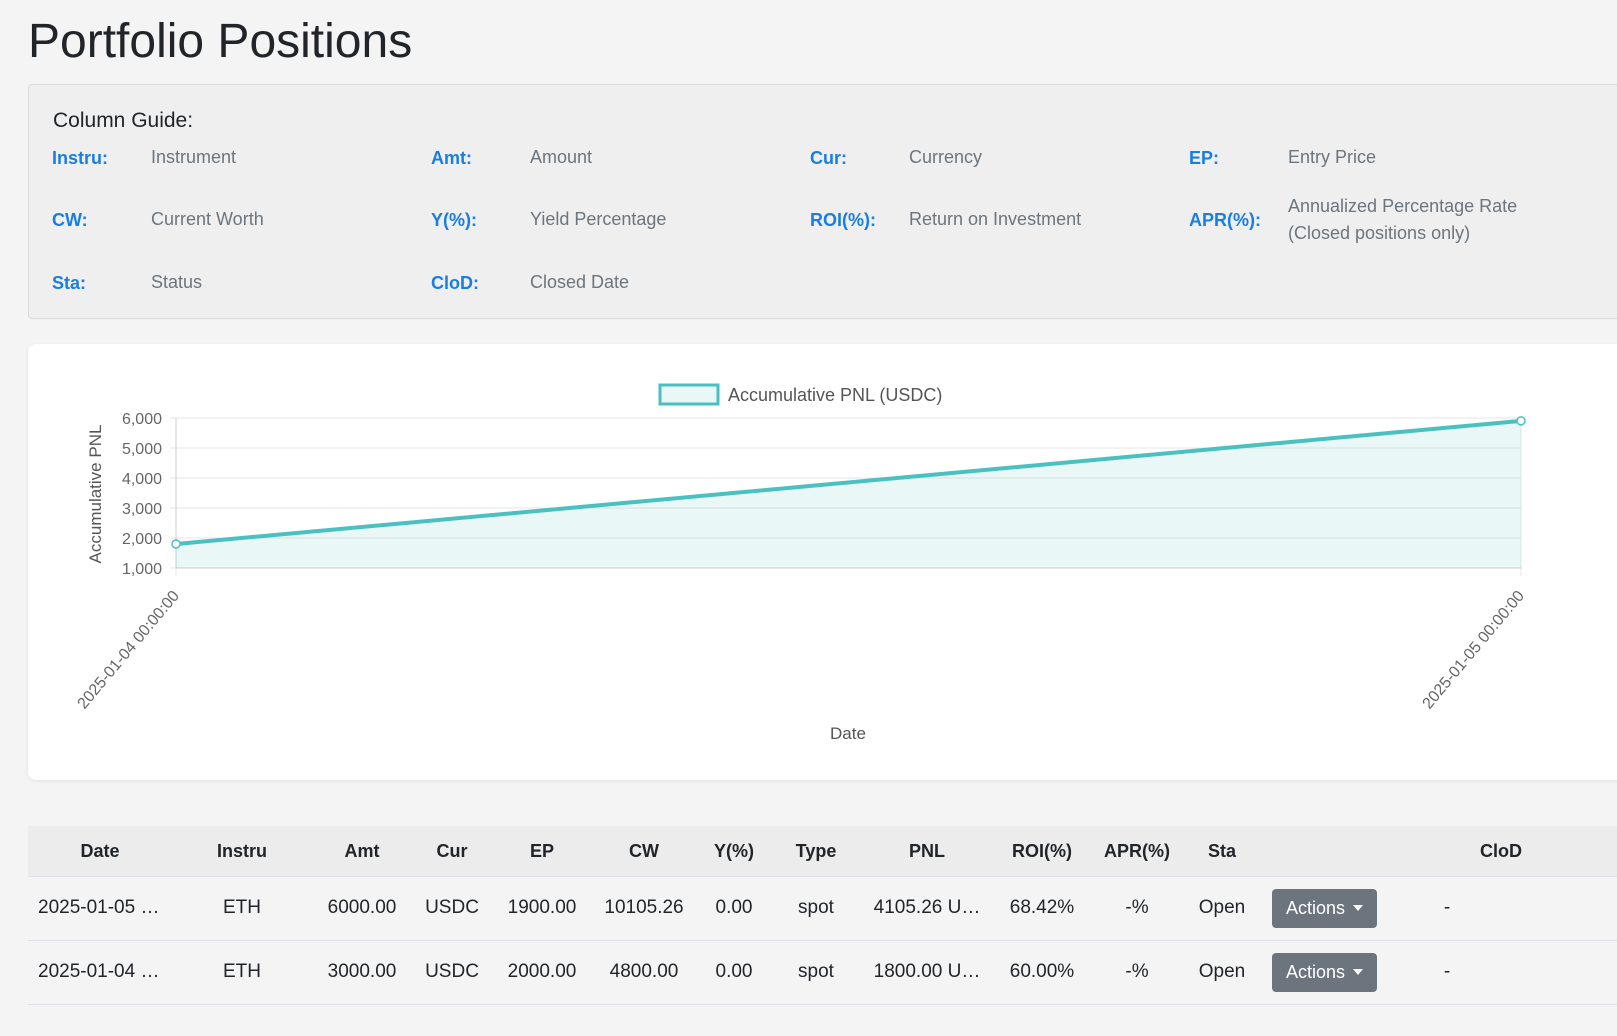 The height and width of the screenshot is (1036, 1617). What do you see at coordinates (123, 120) in the screenshot?
I see `column-guide-title: Column Guide:` at bounding box center [123, 120].